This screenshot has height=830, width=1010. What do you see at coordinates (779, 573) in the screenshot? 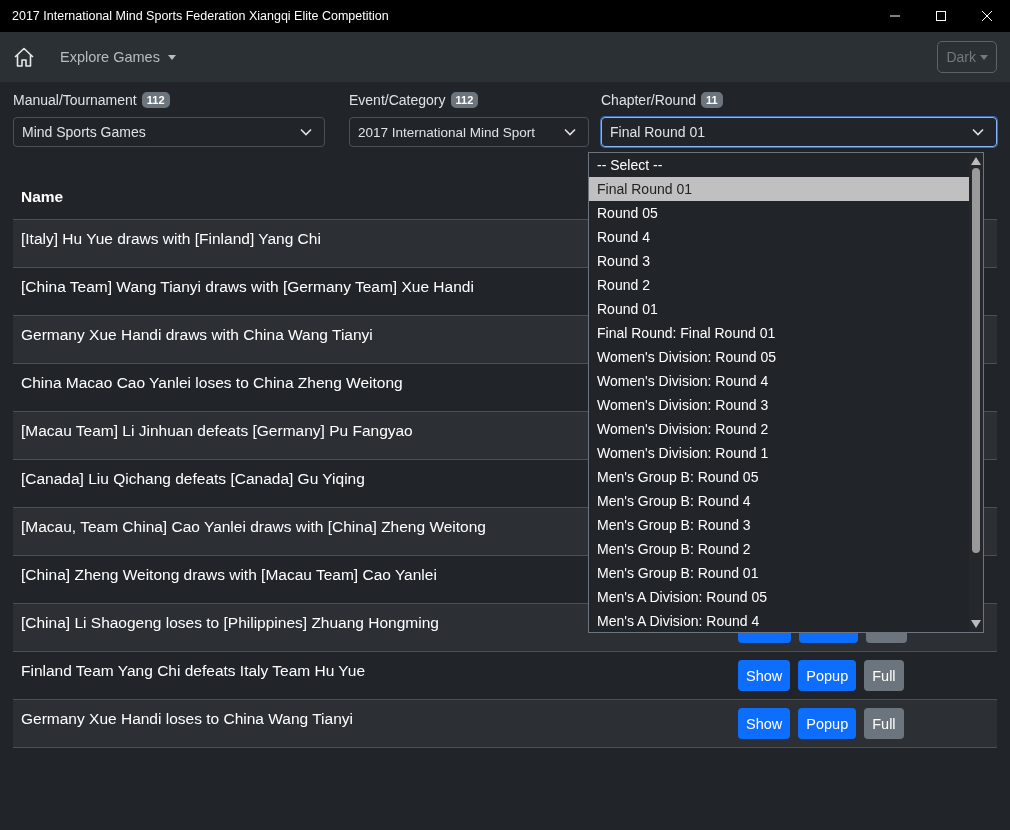
I see `dropdown-option: Men's Group B: Round 01` at bounding box center [779, 573].